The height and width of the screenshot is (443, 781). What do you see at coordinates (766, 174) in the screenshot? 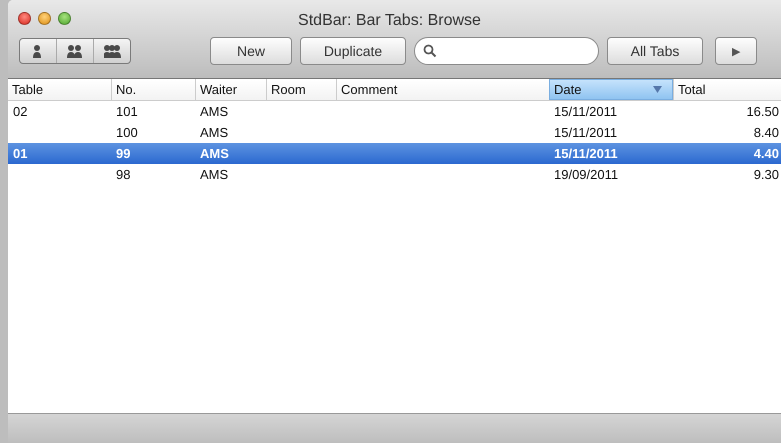
I see `table-cell: 9.30` at bounding box center [766, 174].